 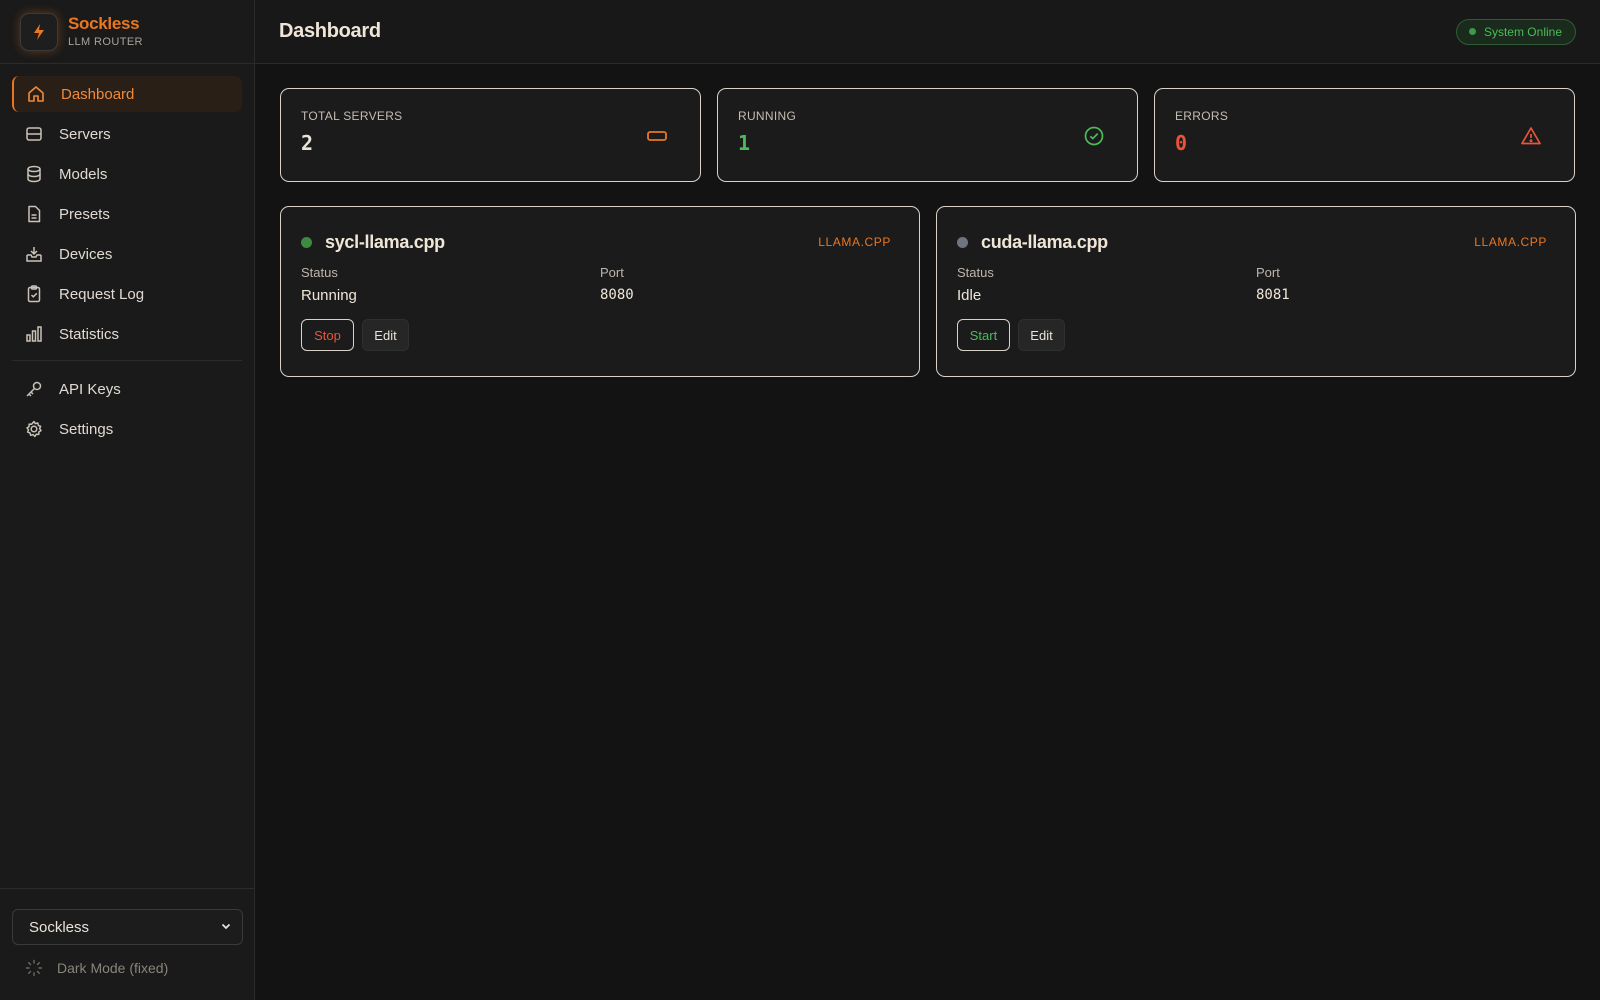 I want to click on nav-divider, so click(x=127, y=360).